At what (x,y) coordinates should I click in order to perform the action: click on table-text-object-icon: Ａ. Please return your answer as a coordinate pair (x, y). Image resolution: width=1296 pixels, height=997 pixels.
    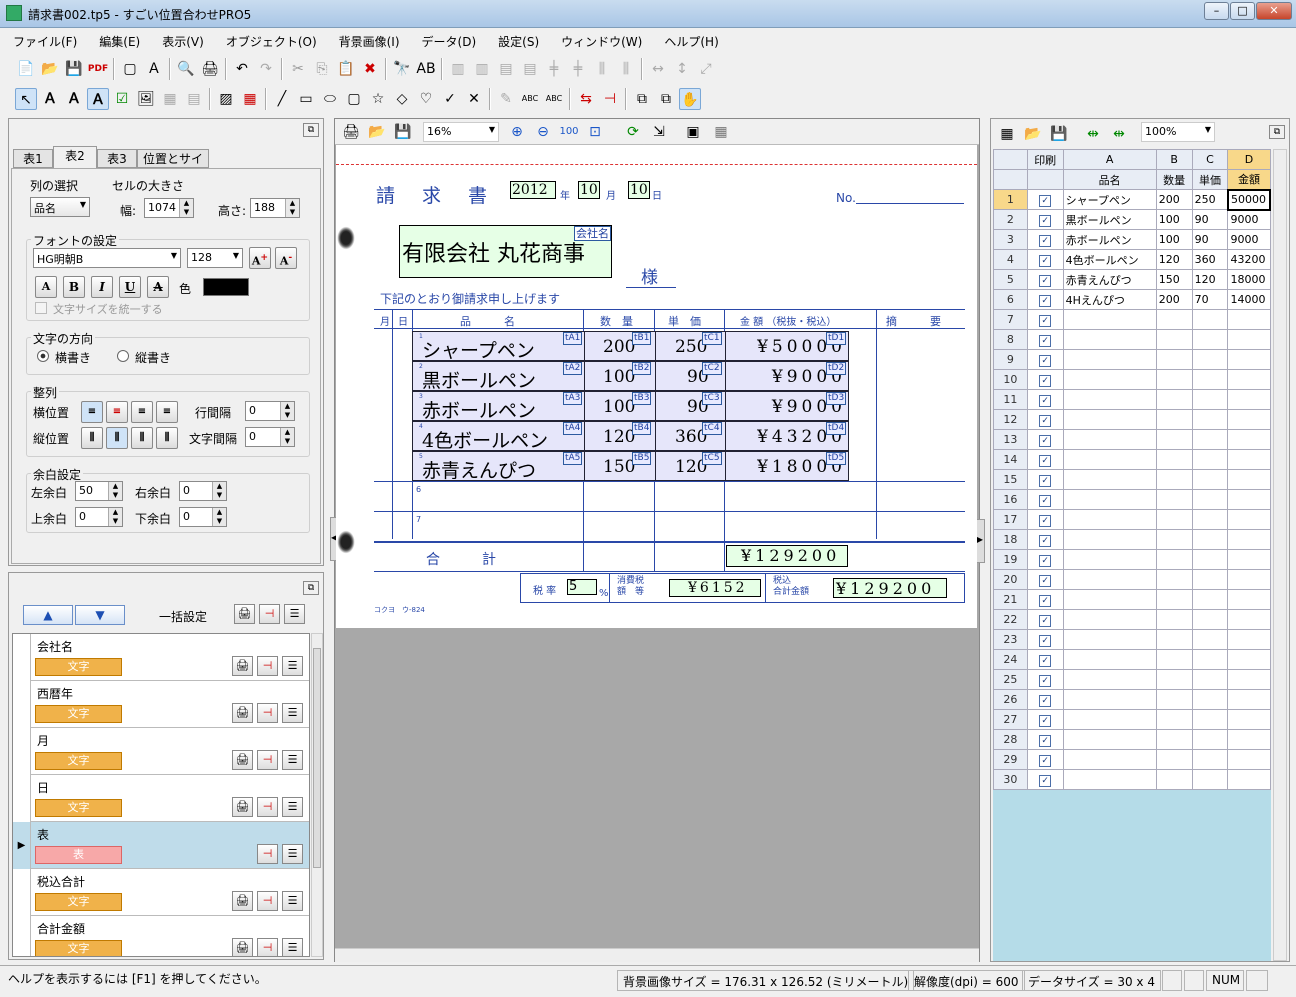
    Looking at the image, I should click on (98, 99).